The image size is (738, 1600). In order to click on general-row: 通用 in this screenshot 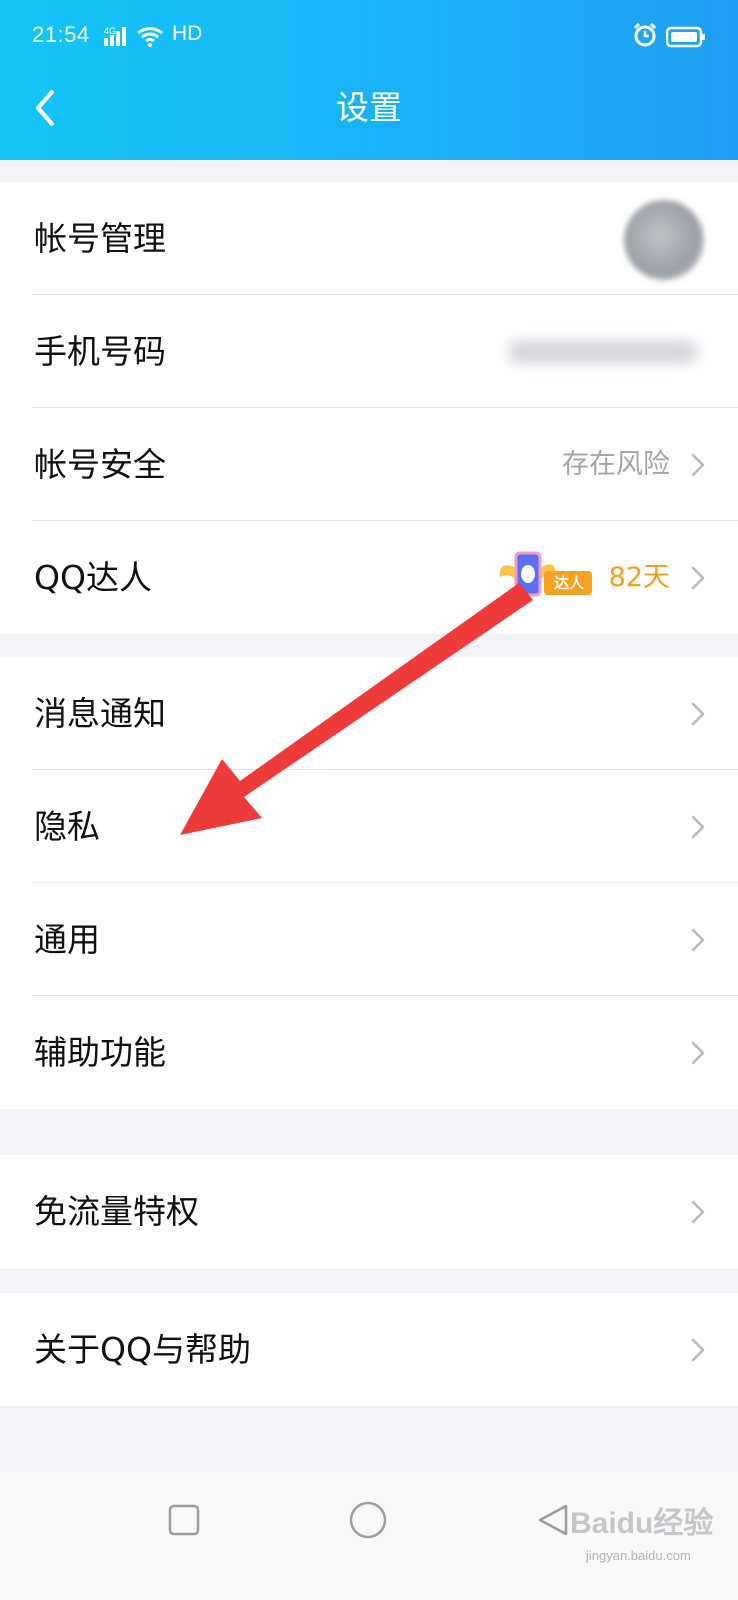, I will do `click(369, 939)`.